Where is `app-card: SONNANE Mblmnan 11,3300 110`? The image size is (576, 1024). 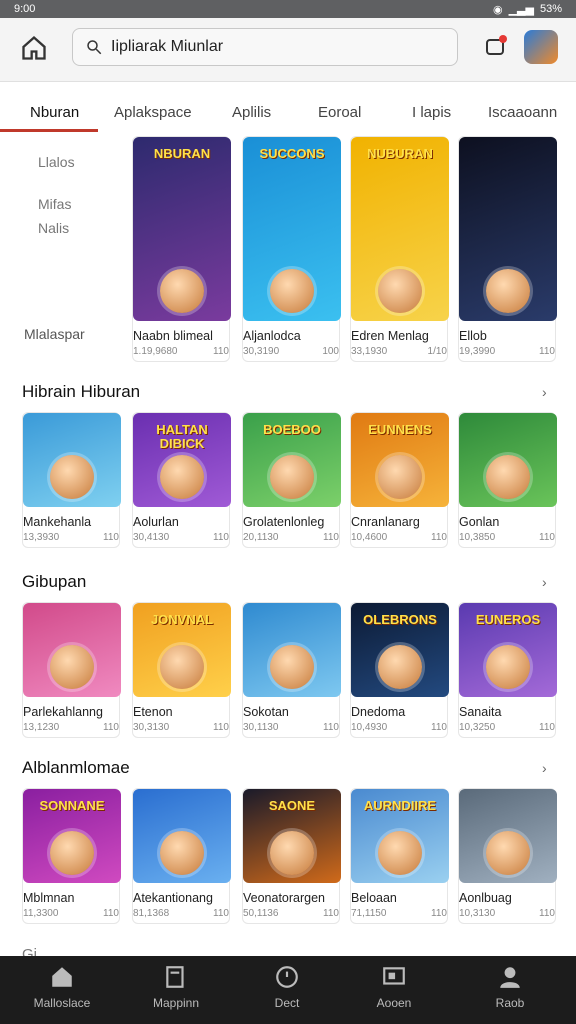
app-card: SONNANE Mblmnan 11,3300 110 is located at coordinates (71, 856).